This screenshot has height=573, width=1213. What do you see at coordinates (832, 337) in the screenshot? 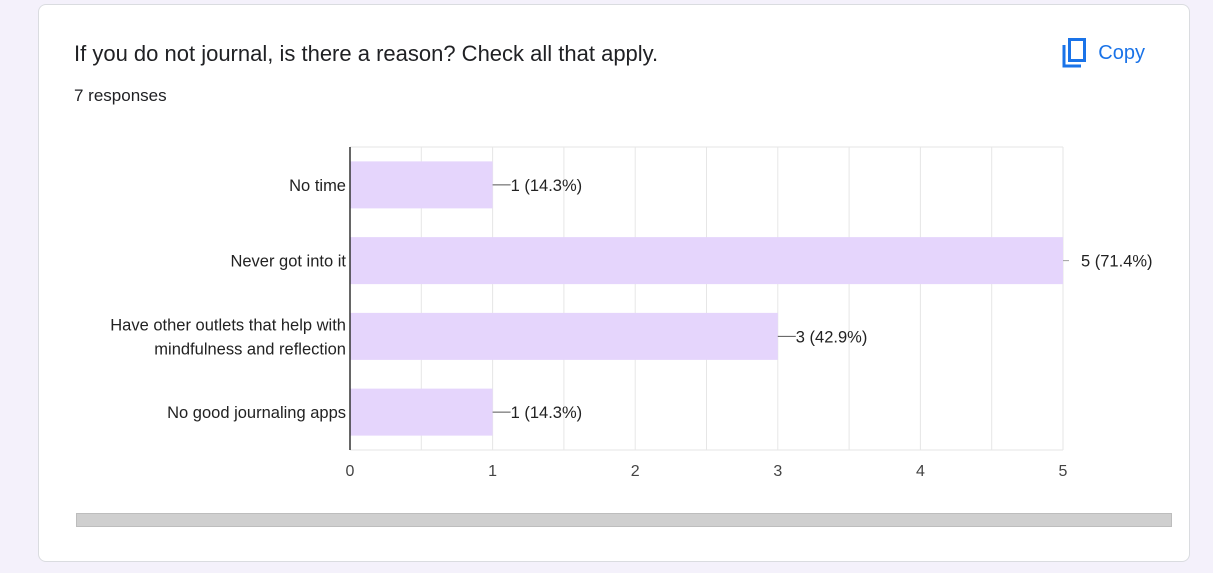
I see `data-label: 3 (42.9%)` at bounding box center [832, 337].